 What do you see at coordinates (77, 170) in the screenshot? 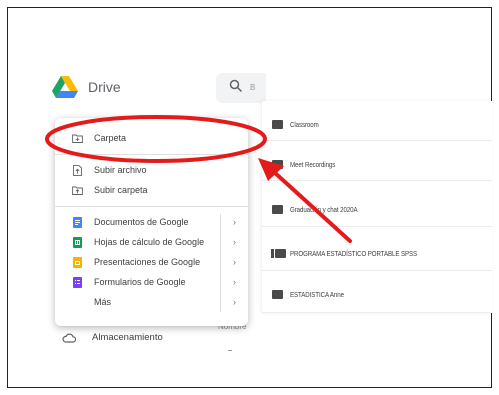
I see `file-upload-icon` at bounding box center [77, 170].